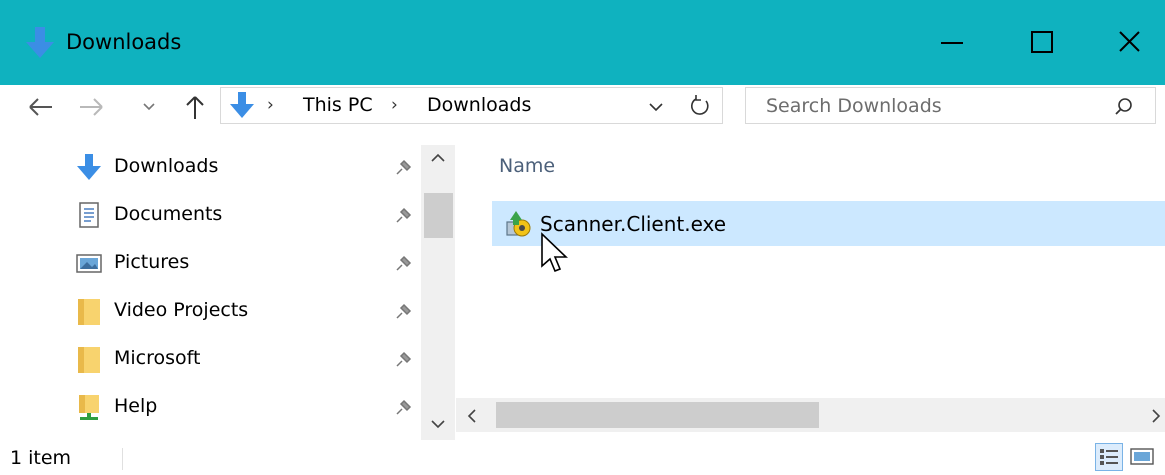  What do you see at coordinates (89, 263) in the screenshot?
I see `pictures-icon` at bounding box center [89, 263].